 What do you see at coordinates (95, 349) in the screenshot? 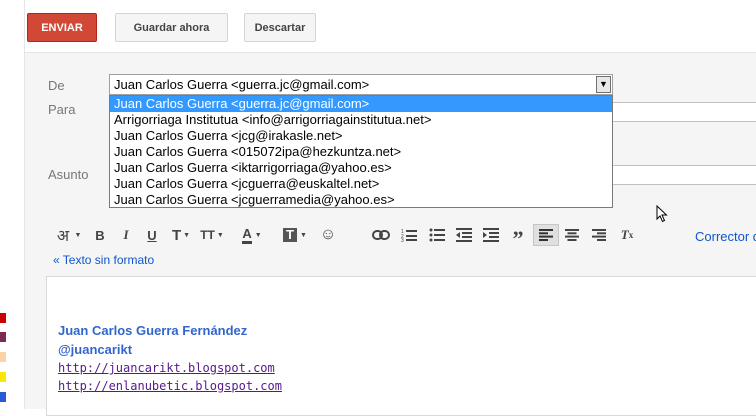
I see `signature-handle: @juancarikt` at bounding box center [95, 349].